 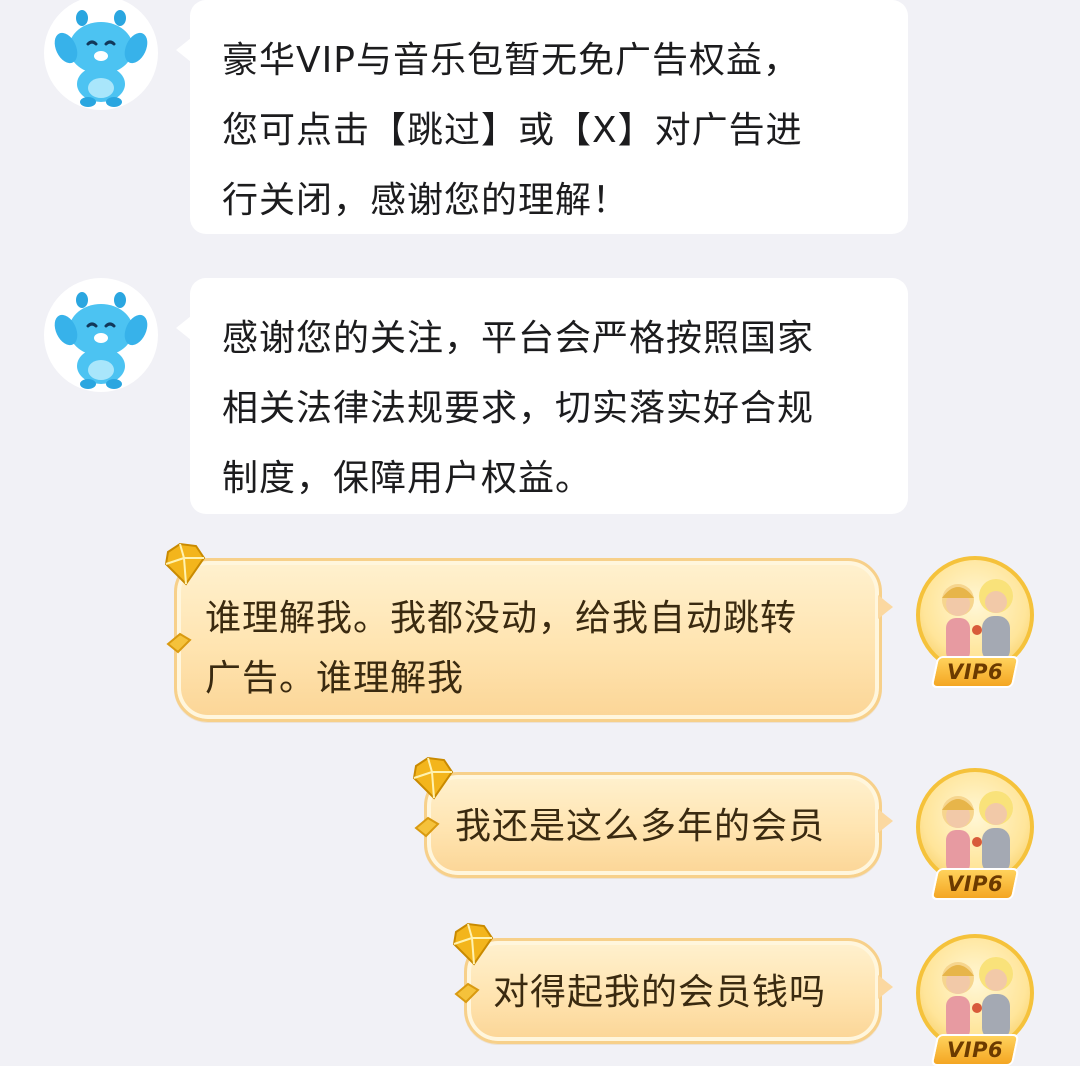 I want to click on message-line: 制度，保障用户权益。, so click(x=407, y=478).